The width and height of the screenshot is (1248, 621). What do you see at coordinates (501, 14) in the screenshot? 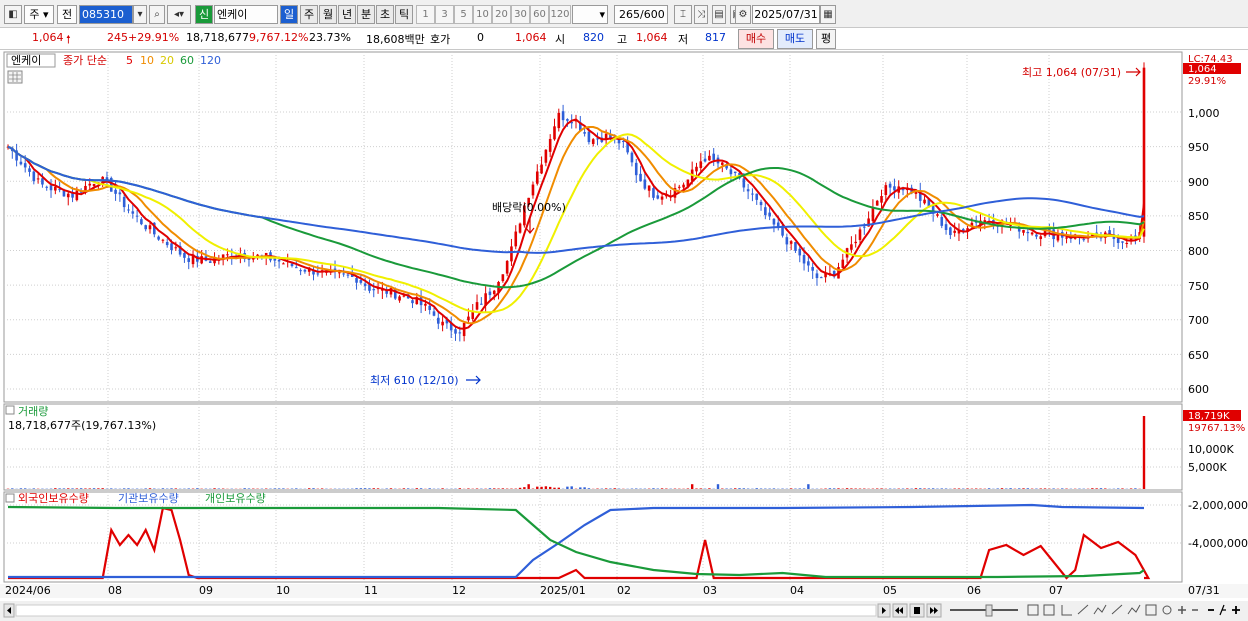
I see `interval-20: 20` at bounding box center [501, 14].